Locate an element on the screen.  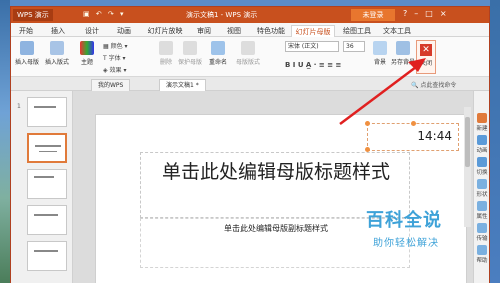
scroll-thumb is located at coordinates (467, 142).